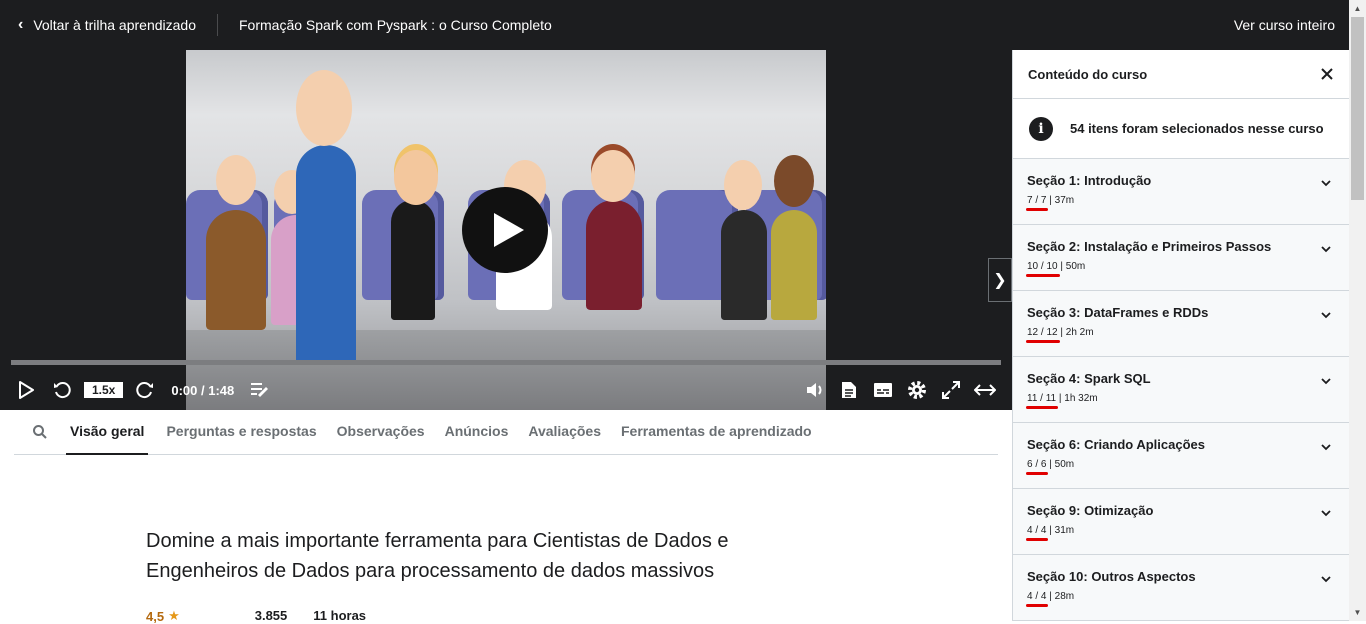 This screenshot has width=1366, height=624. What do you see at coordinates (1181, 456) in the screenshot?
I see `section-item: Seção 6: Criando Aplicações 6 / 6 | 50m` at bounding box center [1181, 456].